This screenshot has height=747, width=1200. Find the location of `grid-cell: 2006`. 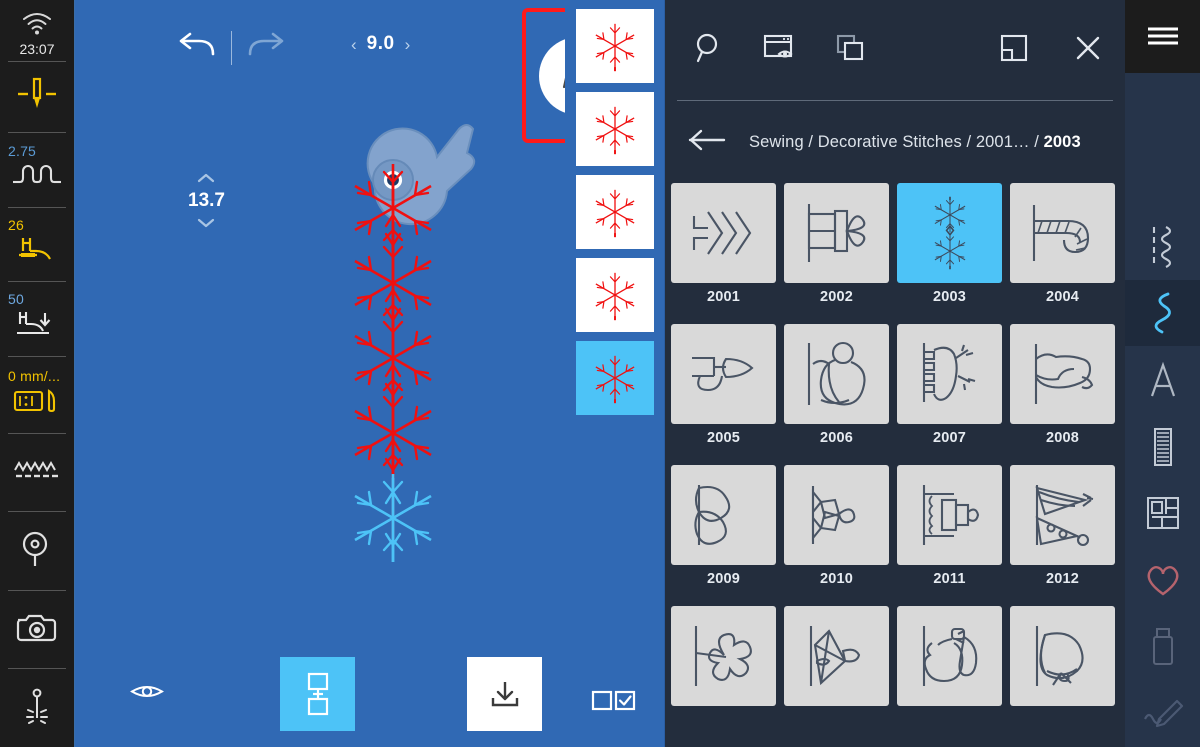

grid-cell: 2006 is located at coordinates (836, 394).